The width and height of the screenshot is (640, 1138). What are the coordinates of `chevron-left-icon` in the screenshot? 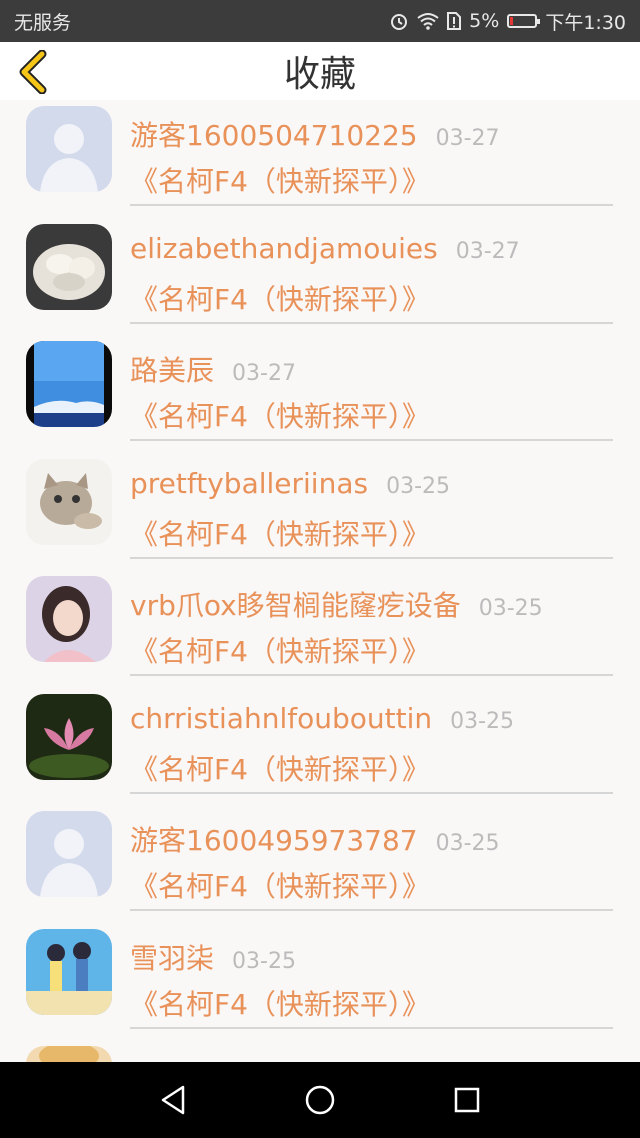 It's located at (33, 72).